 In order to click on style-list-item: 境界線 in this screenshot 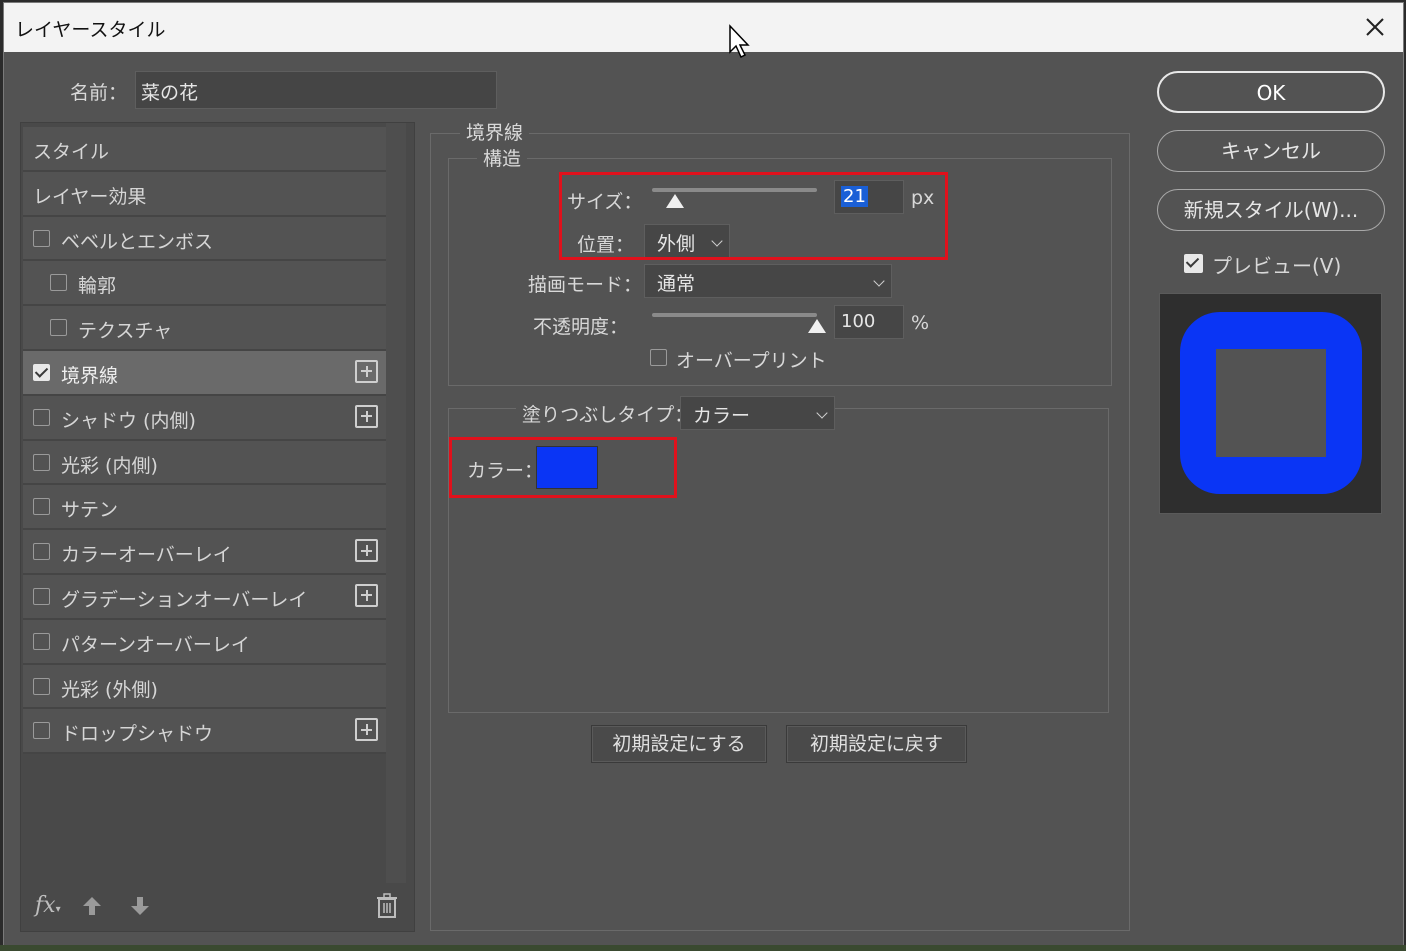, I will do `click(204, 373)`.